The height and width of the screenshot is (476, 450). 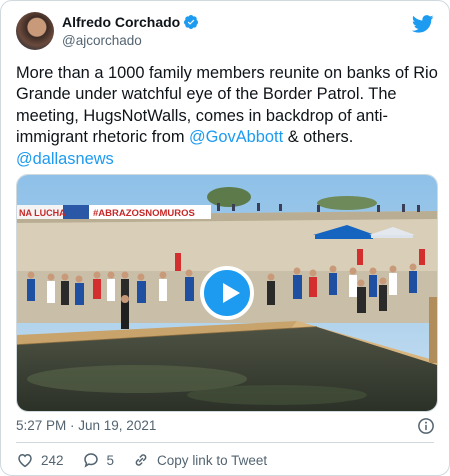 What do you see at coordinates (121, 22) in the screenshot?
I see `author-display-name: Alfredo Corchado` at bounding box center [121, 22].